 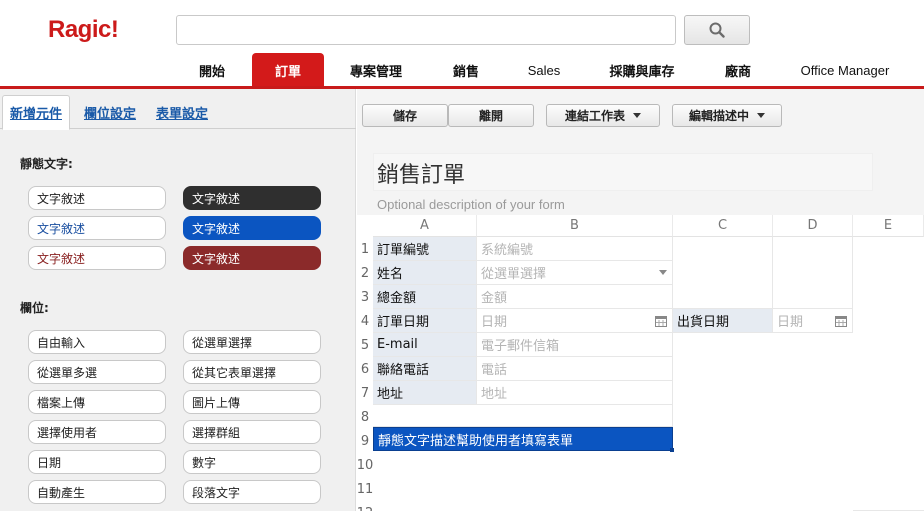 I want to click on field-number: 數字, so click(x=252, y=462).